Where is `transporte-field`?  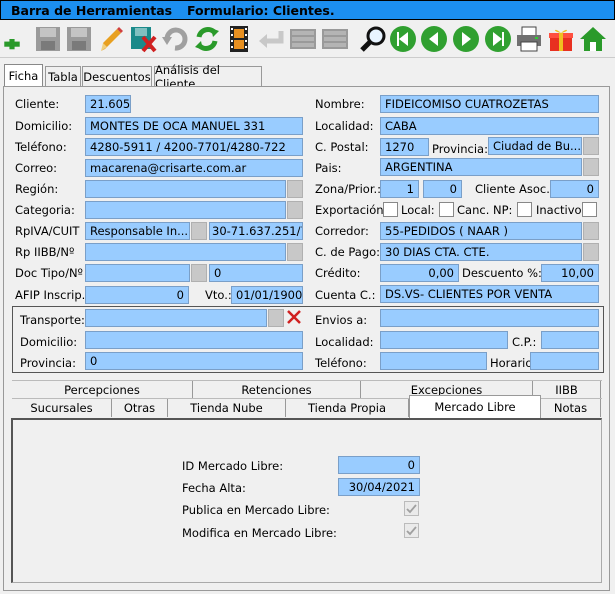 transporte-field is located at coordinates (176, 318).